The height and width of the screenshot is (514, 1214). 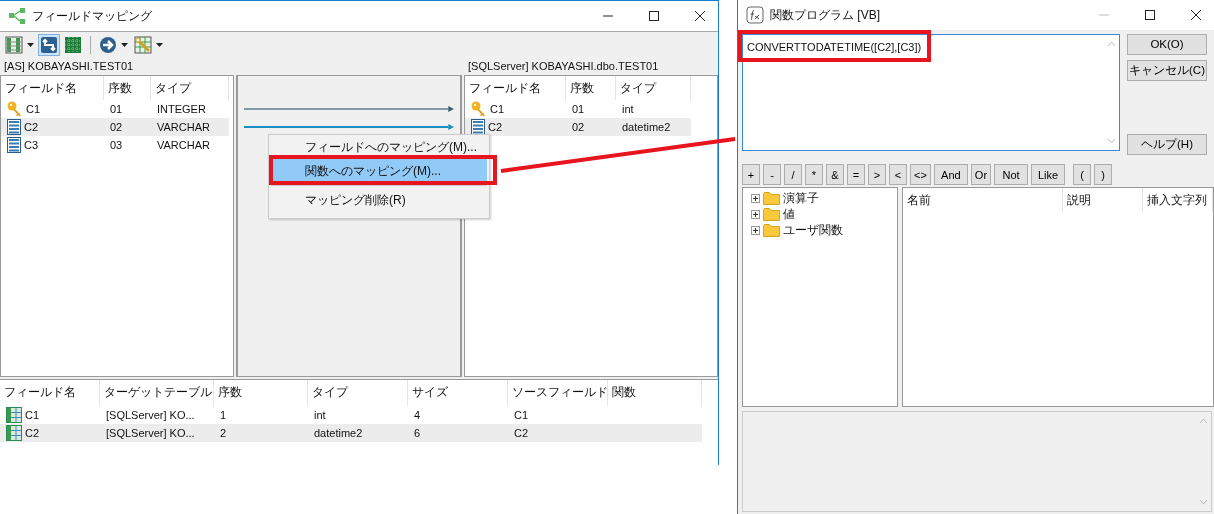 I want to click on field-row: C1 01 INTEGER, so click(x=115, y=109).